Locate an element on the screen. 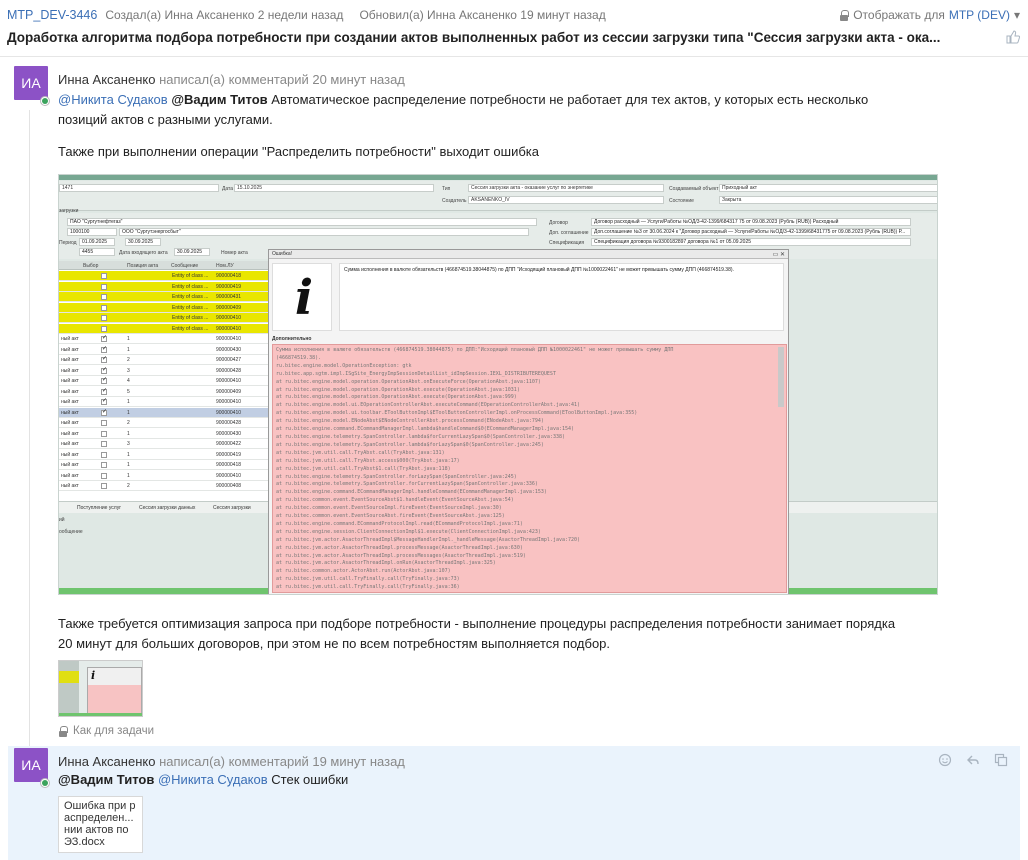 The height and width of the screenshot is (860, 1028). visibility-selector: Отображать для MTP (DEV) ▾ is located at coordinates (929, 15).